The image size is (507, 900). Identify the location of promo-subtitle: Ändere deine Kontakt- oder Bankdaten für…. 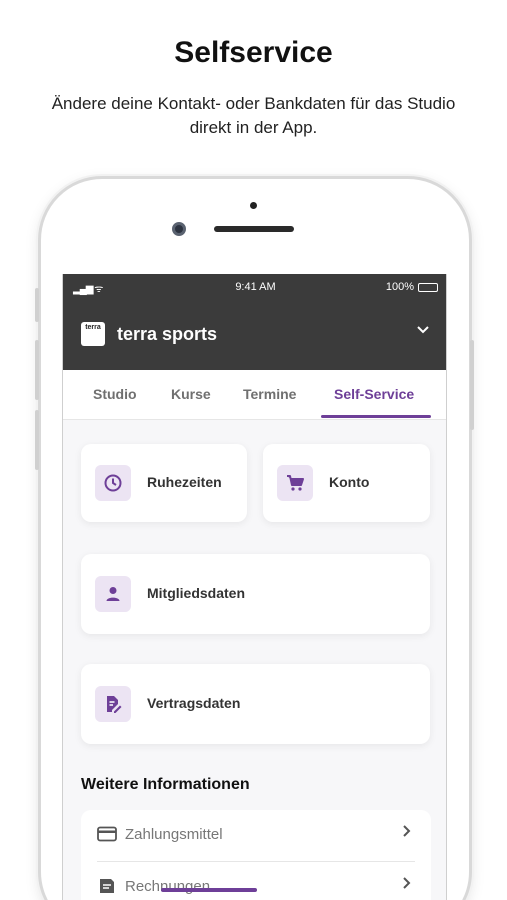
(253, 115).